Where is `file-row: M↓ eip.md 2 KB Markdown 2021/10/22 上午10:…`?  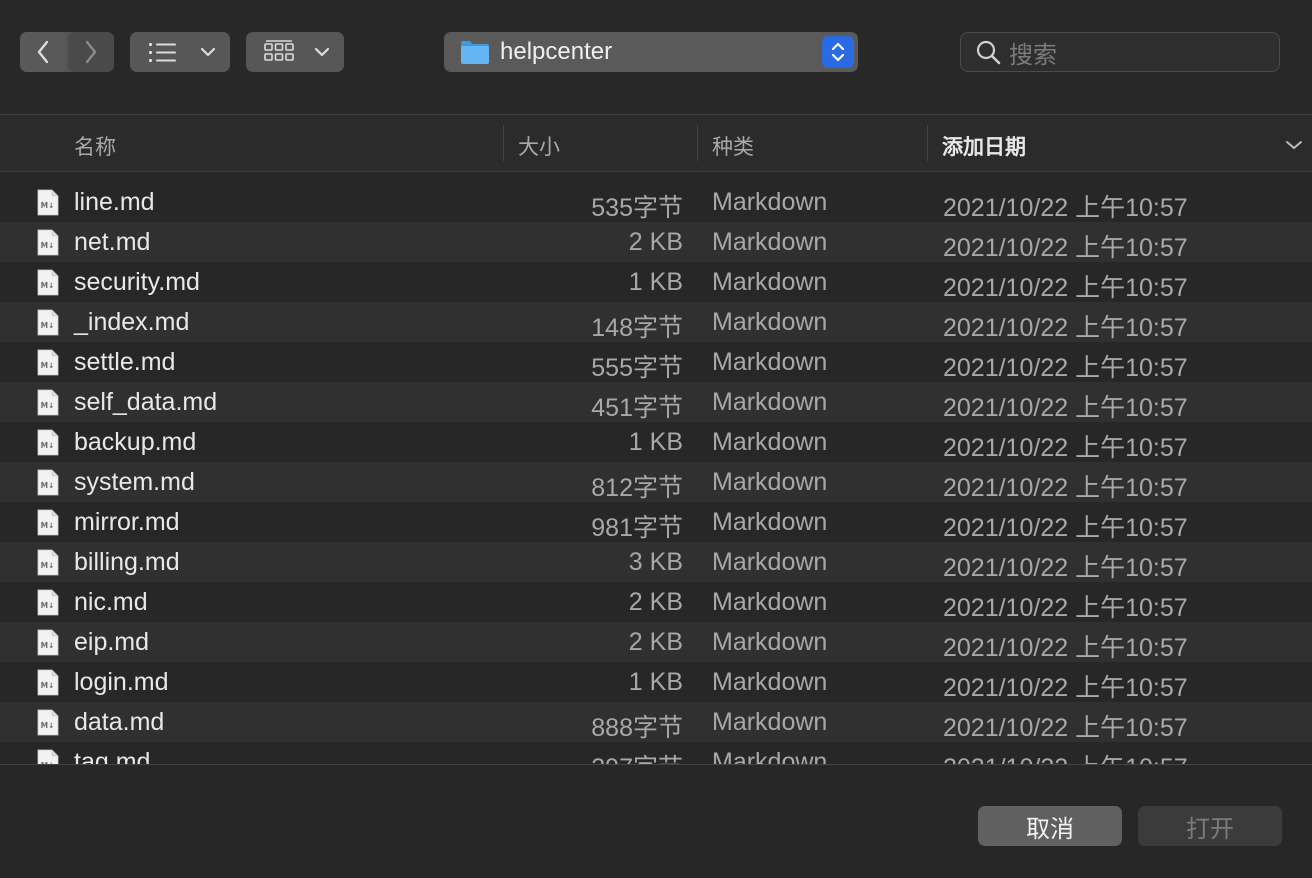
file-row: M↓ eip.md 2 KB Markdown 2021/10/22 上午10:… is located at coordinates (656, 642).